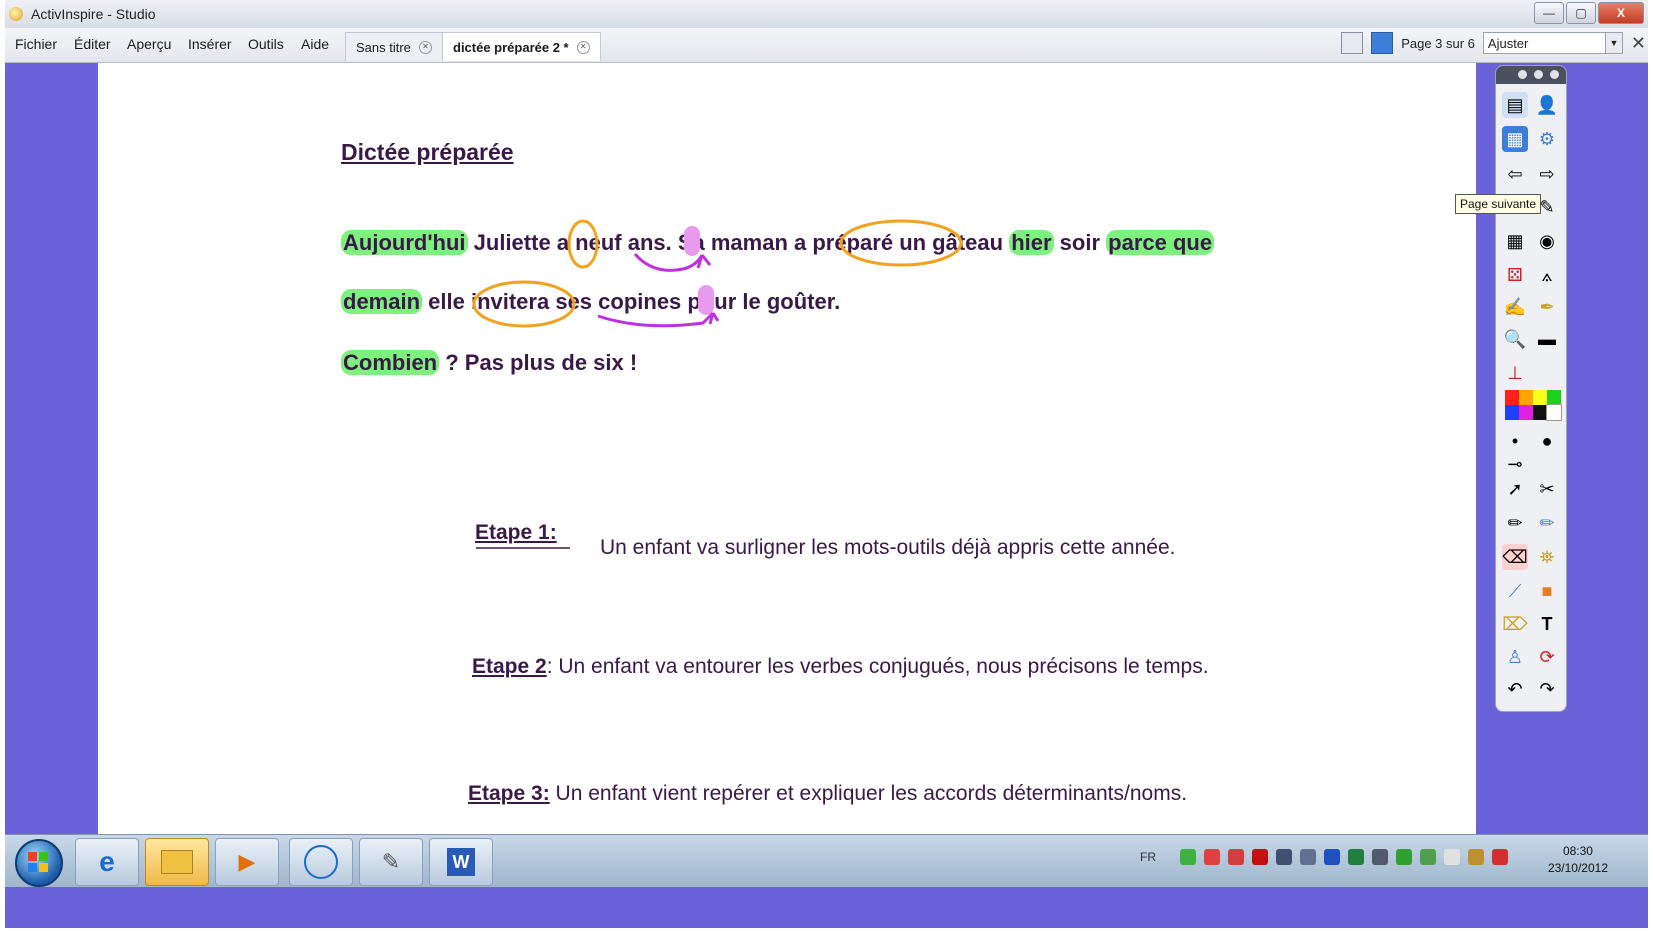 This screenshot has width=1653, height=931. I want to click on color-palette, so click(1533, 405).